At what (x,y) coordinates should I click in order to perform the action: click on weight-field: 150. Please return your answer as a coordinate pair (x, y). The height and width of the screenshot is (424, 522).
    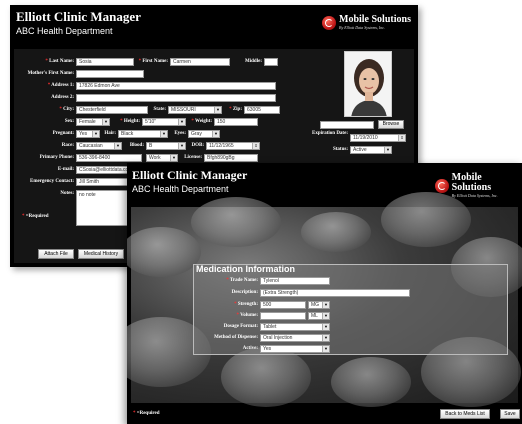
    Looking at the image, I should click on (236, 122).